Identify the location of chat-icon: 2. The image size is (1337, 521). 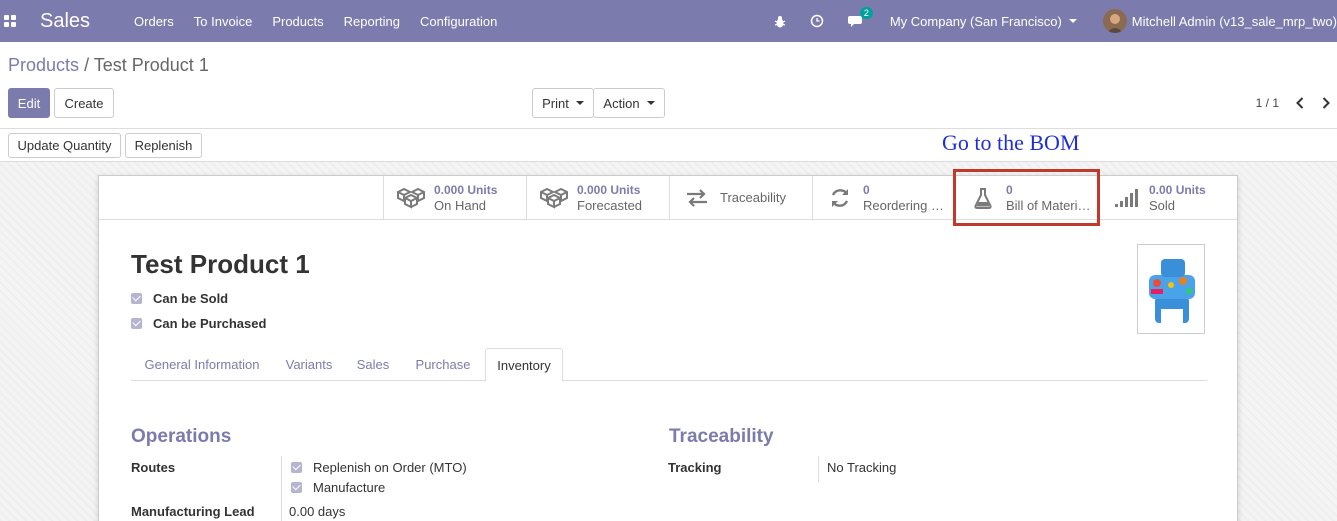
(860, 17).